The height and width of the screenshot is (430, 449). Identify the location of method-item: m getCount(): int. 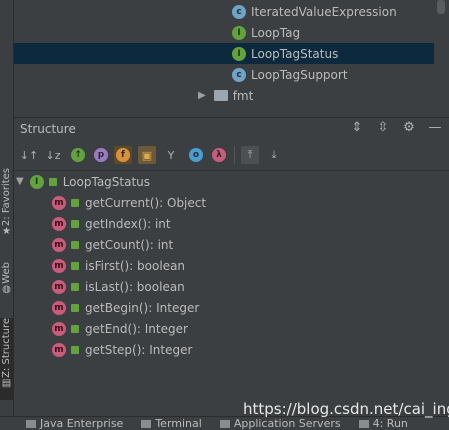
(112, 244).